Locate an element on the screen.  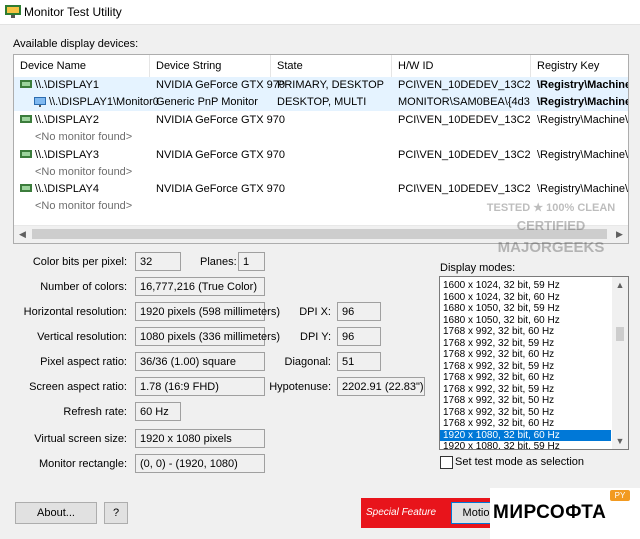
device-state: DESKTOP, MULTI is located at coordinates (322, 102).